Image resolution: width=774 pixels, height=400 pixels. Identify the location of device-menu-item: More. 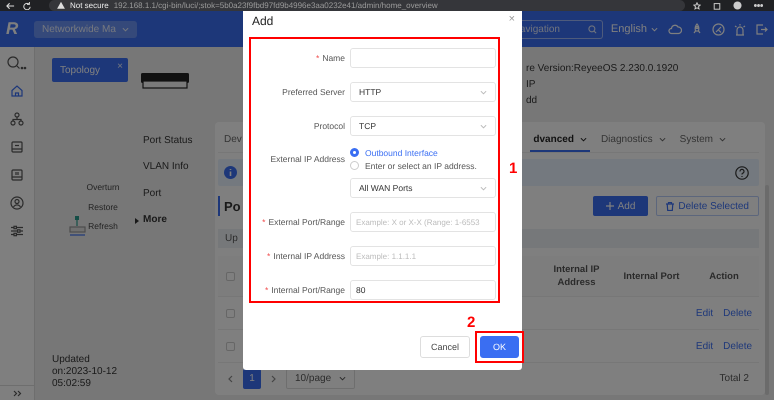
(167, 219).